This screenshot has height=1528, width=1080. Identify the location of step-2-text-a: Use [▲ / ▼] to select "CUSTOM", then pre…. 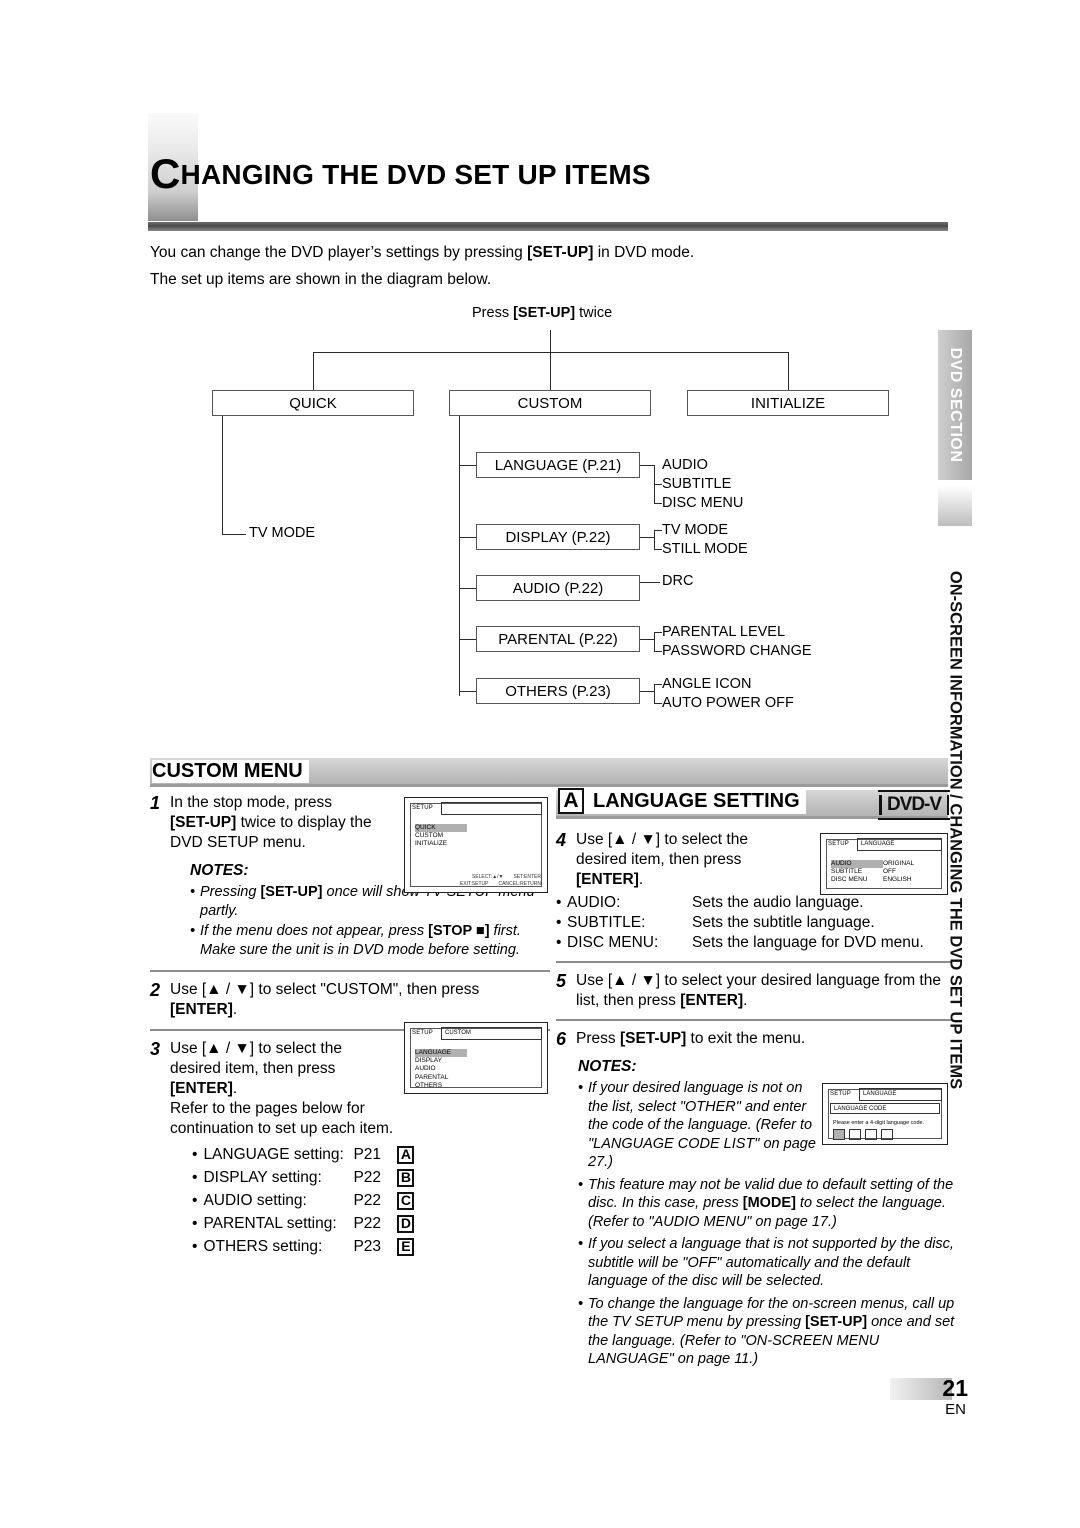
(325, 989).